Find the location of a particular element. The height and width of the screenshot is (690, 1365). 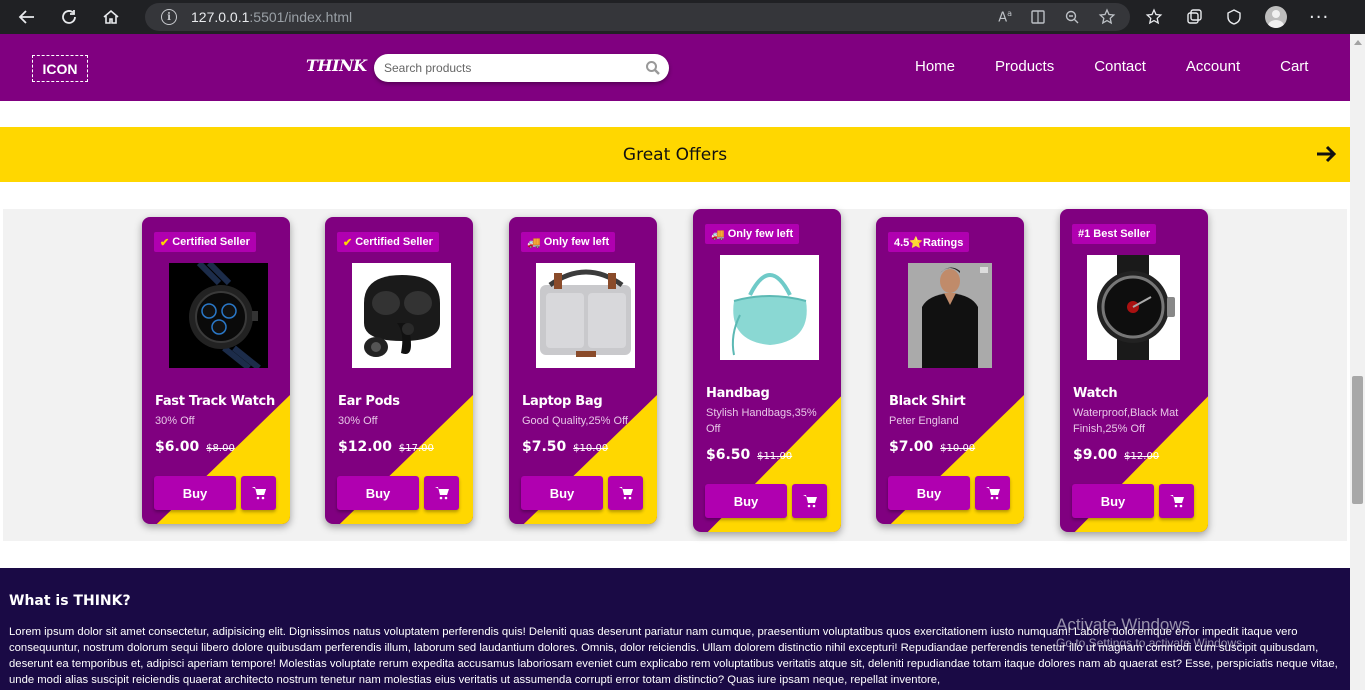

product-description: Stylish Handbags,35% Off is located at coordinates (761, 421).